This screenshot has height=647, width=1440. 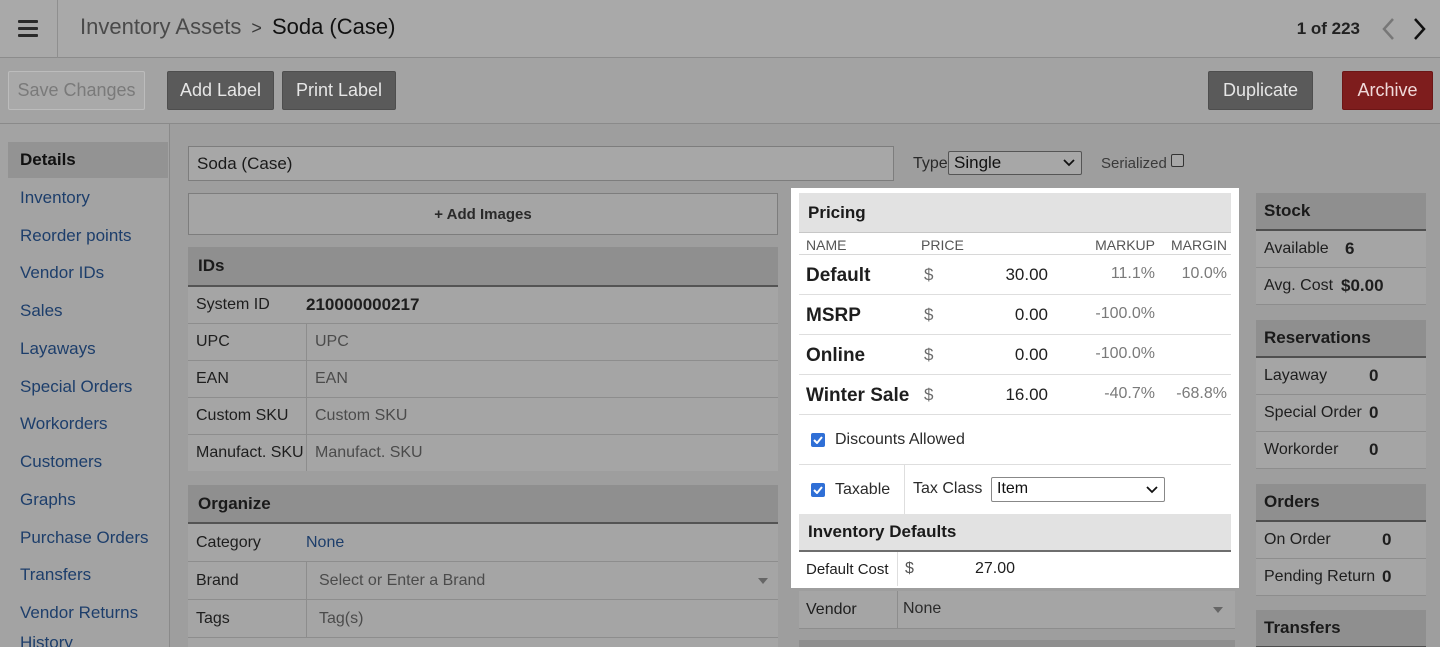 I want to click on upc-label: UPC, so click(x=213, y=341).